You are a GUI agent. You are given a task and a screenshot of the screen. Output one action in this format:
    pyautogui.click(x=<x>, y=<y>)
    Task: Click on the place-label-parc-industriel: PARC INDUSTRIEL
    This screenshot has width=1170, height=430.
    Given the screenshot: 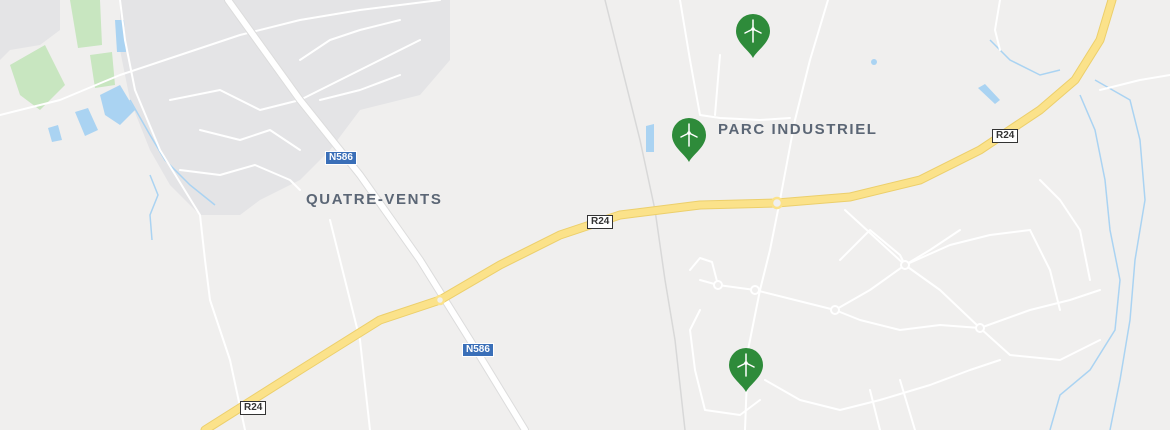 What is the action you would take?
    pyautogui.click(x=798, y=129)
    